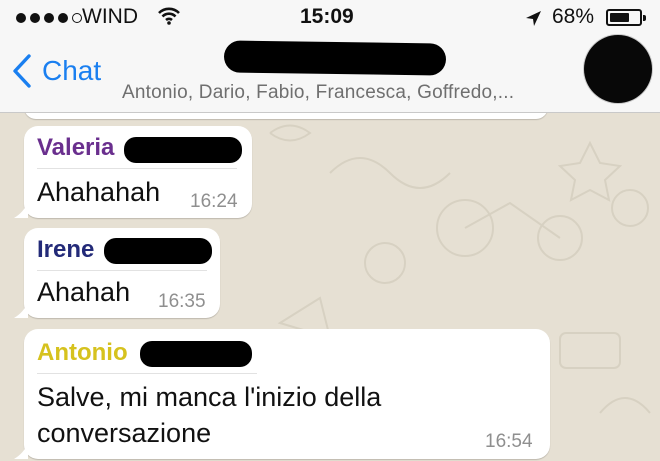  What do you see at coordinates (626, 17) in the screenshot?
I see `battery-icon` at bounding box center [626, 17].